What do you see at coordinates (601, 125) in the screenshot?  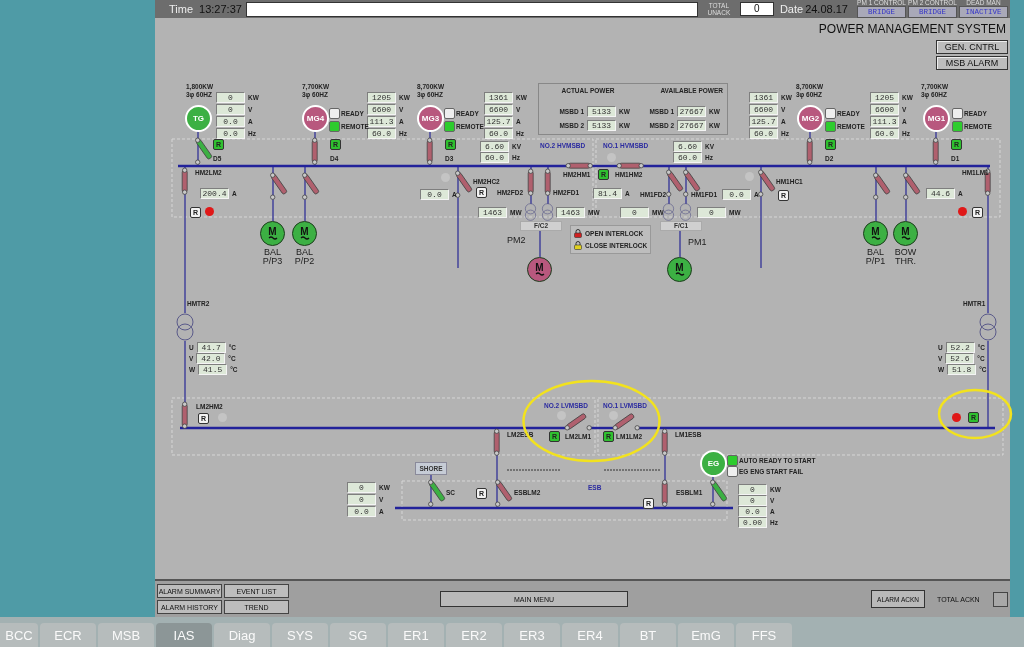 I see `reading-value: 5133` at bounding box center [601, 125].